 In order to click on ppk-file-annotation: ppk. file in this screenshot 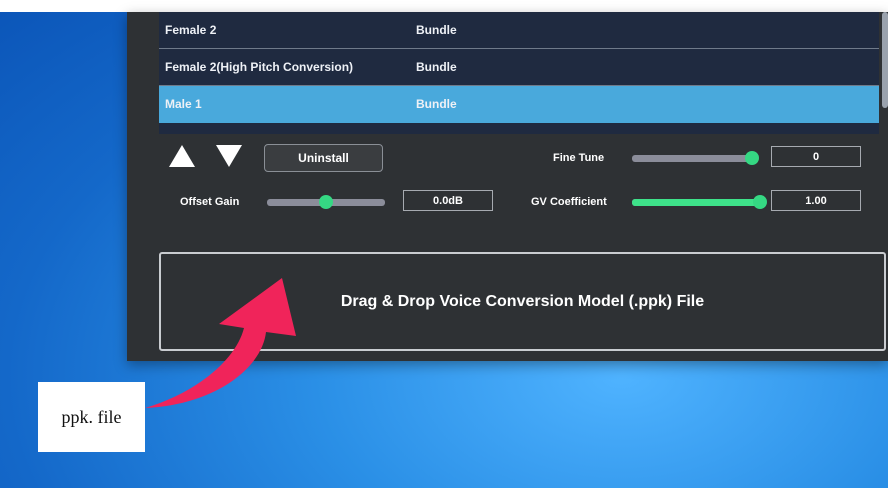, I will do `click(91, 417)`.